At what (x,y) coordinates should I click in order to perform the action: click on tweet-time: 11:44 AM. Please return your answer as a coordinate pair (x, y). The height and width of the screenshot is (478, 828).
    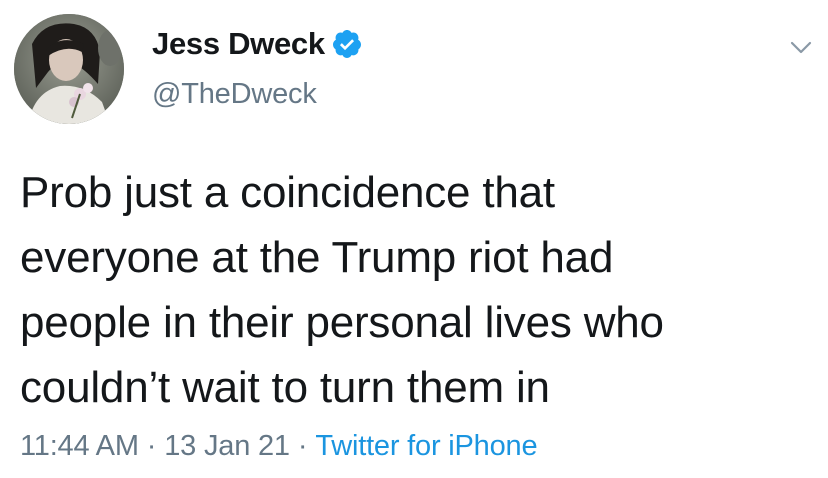
    Looking at the image, I should click on (79, 446).